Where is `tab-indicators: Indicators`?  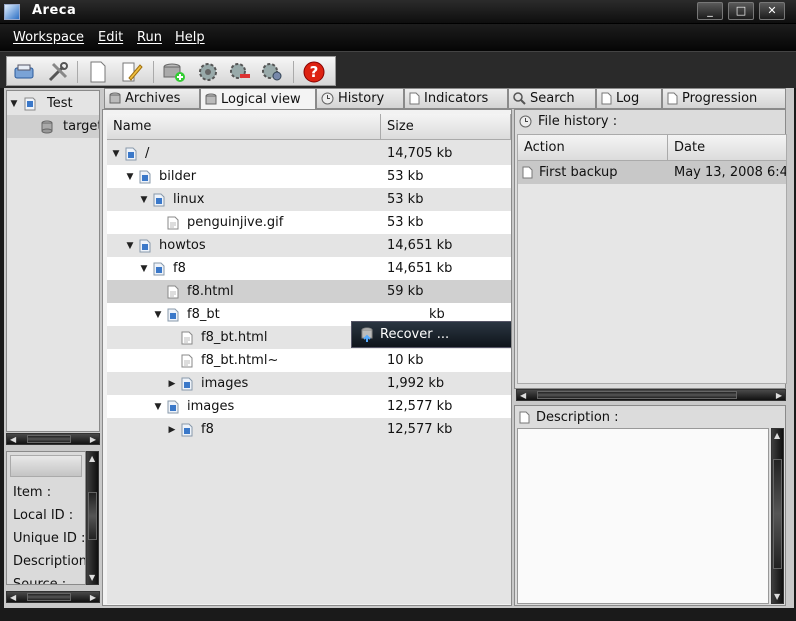 tab-indicators: Indicators is located at coordinates (456, 98).